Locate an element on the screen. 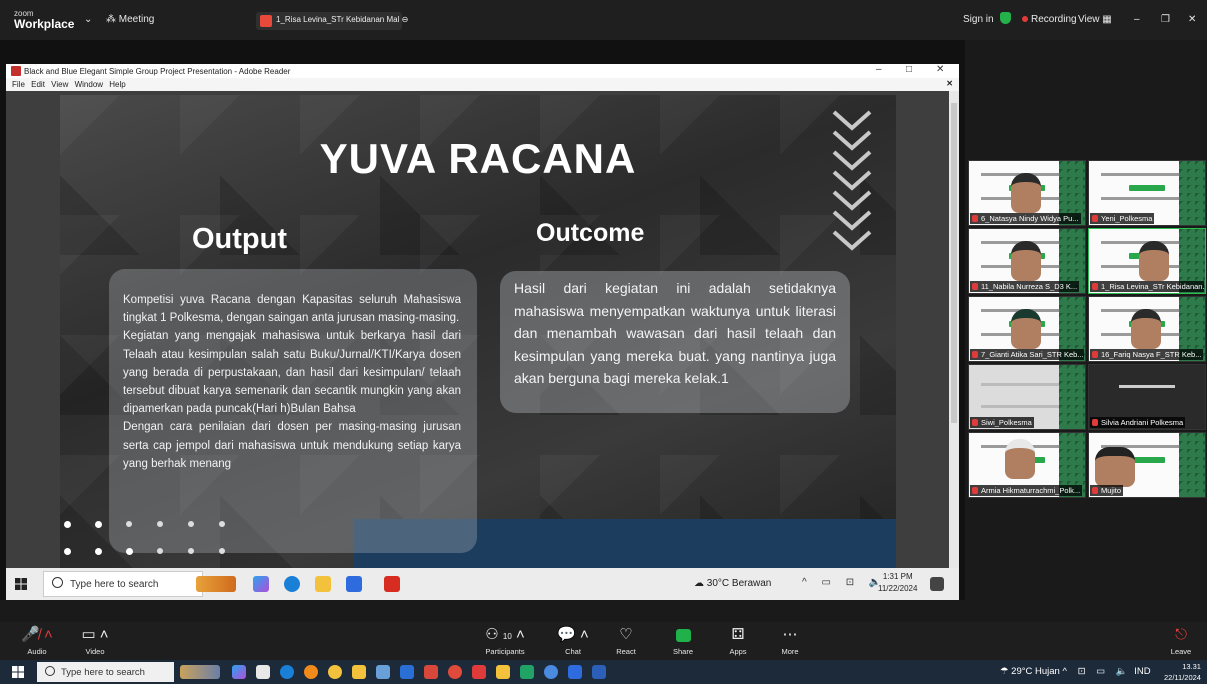  react-button: ♡ React is located at coordinates (626, 640).